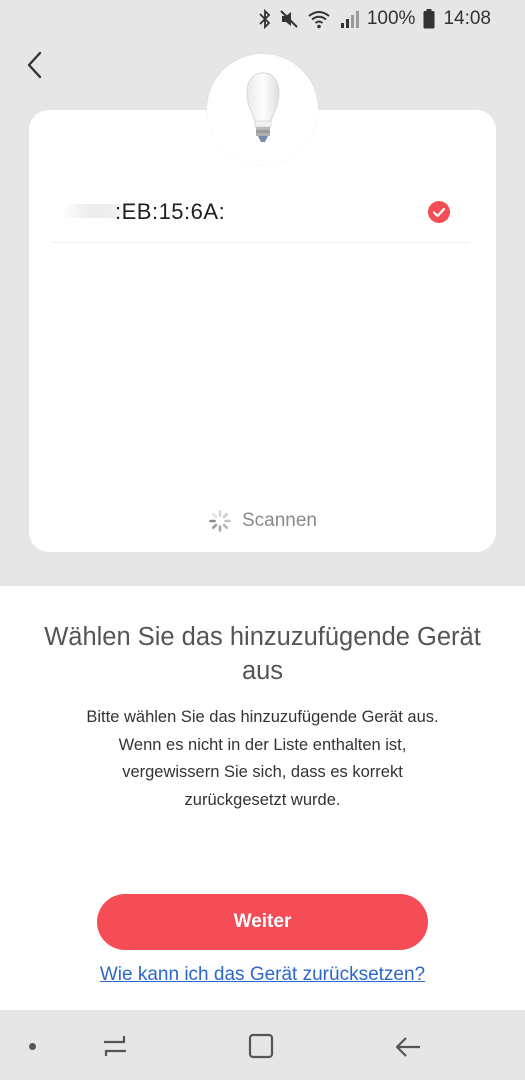  Describe the element at coordinates (260, 211) in the screenshot. I see `device-list-item: :EB:15:6A:` at that location.